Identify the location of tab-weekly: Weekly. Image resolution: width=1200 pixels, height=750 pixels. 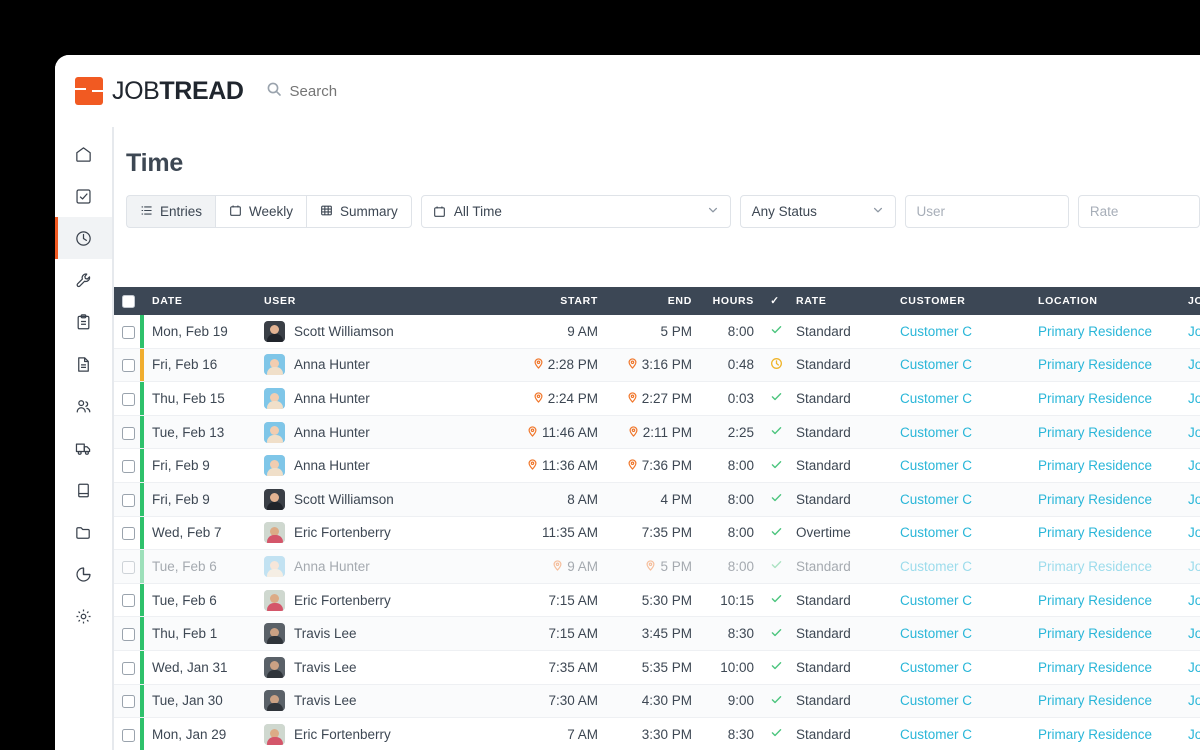
(261, 211).